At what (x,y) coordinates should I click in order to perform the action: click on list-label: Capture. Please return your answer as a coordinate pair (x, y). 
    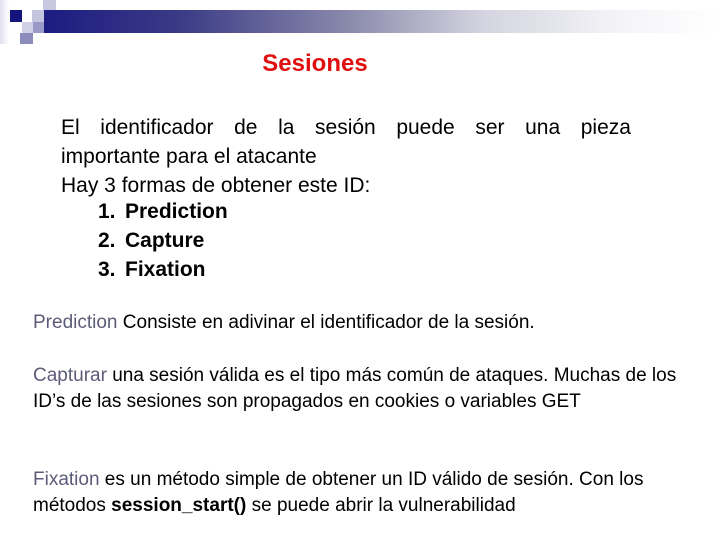
    Looking at the image, I should click on (165, 240).